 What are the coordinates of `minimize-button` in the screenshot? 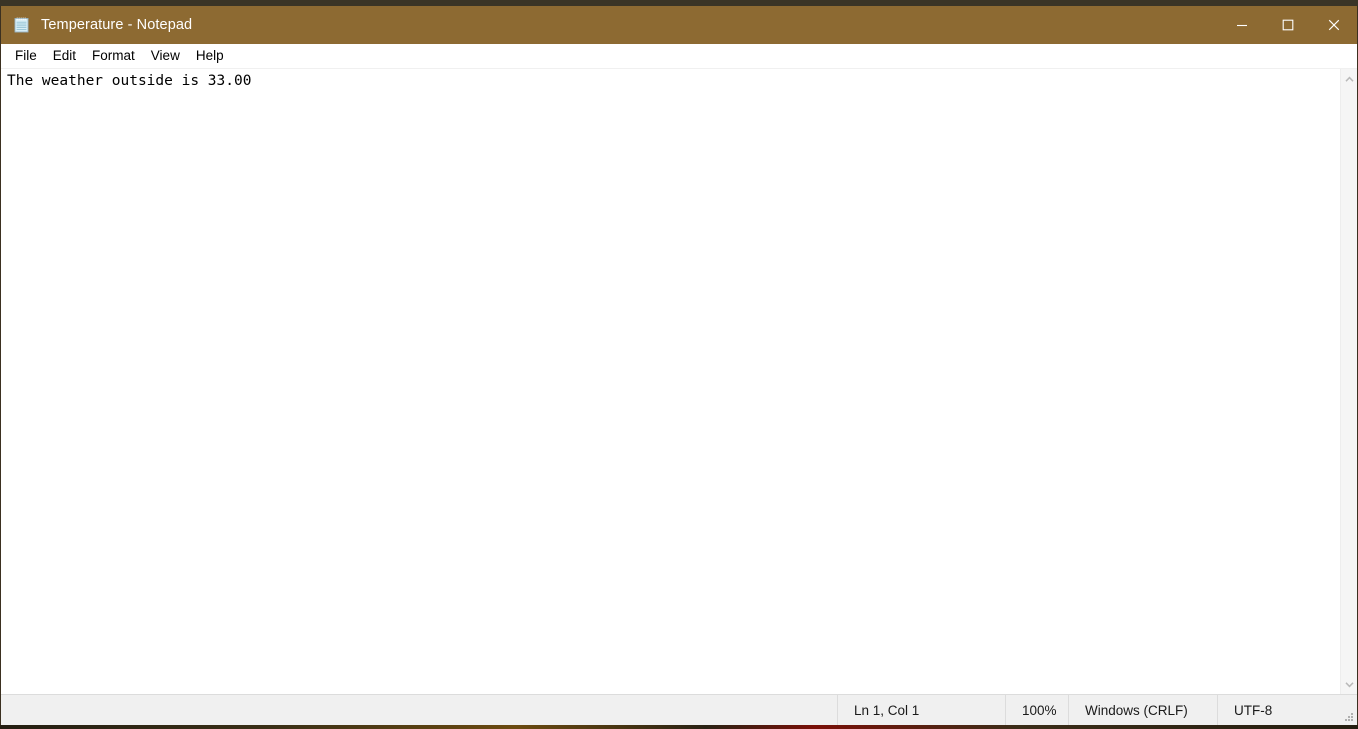 It's located at (1242, 25).